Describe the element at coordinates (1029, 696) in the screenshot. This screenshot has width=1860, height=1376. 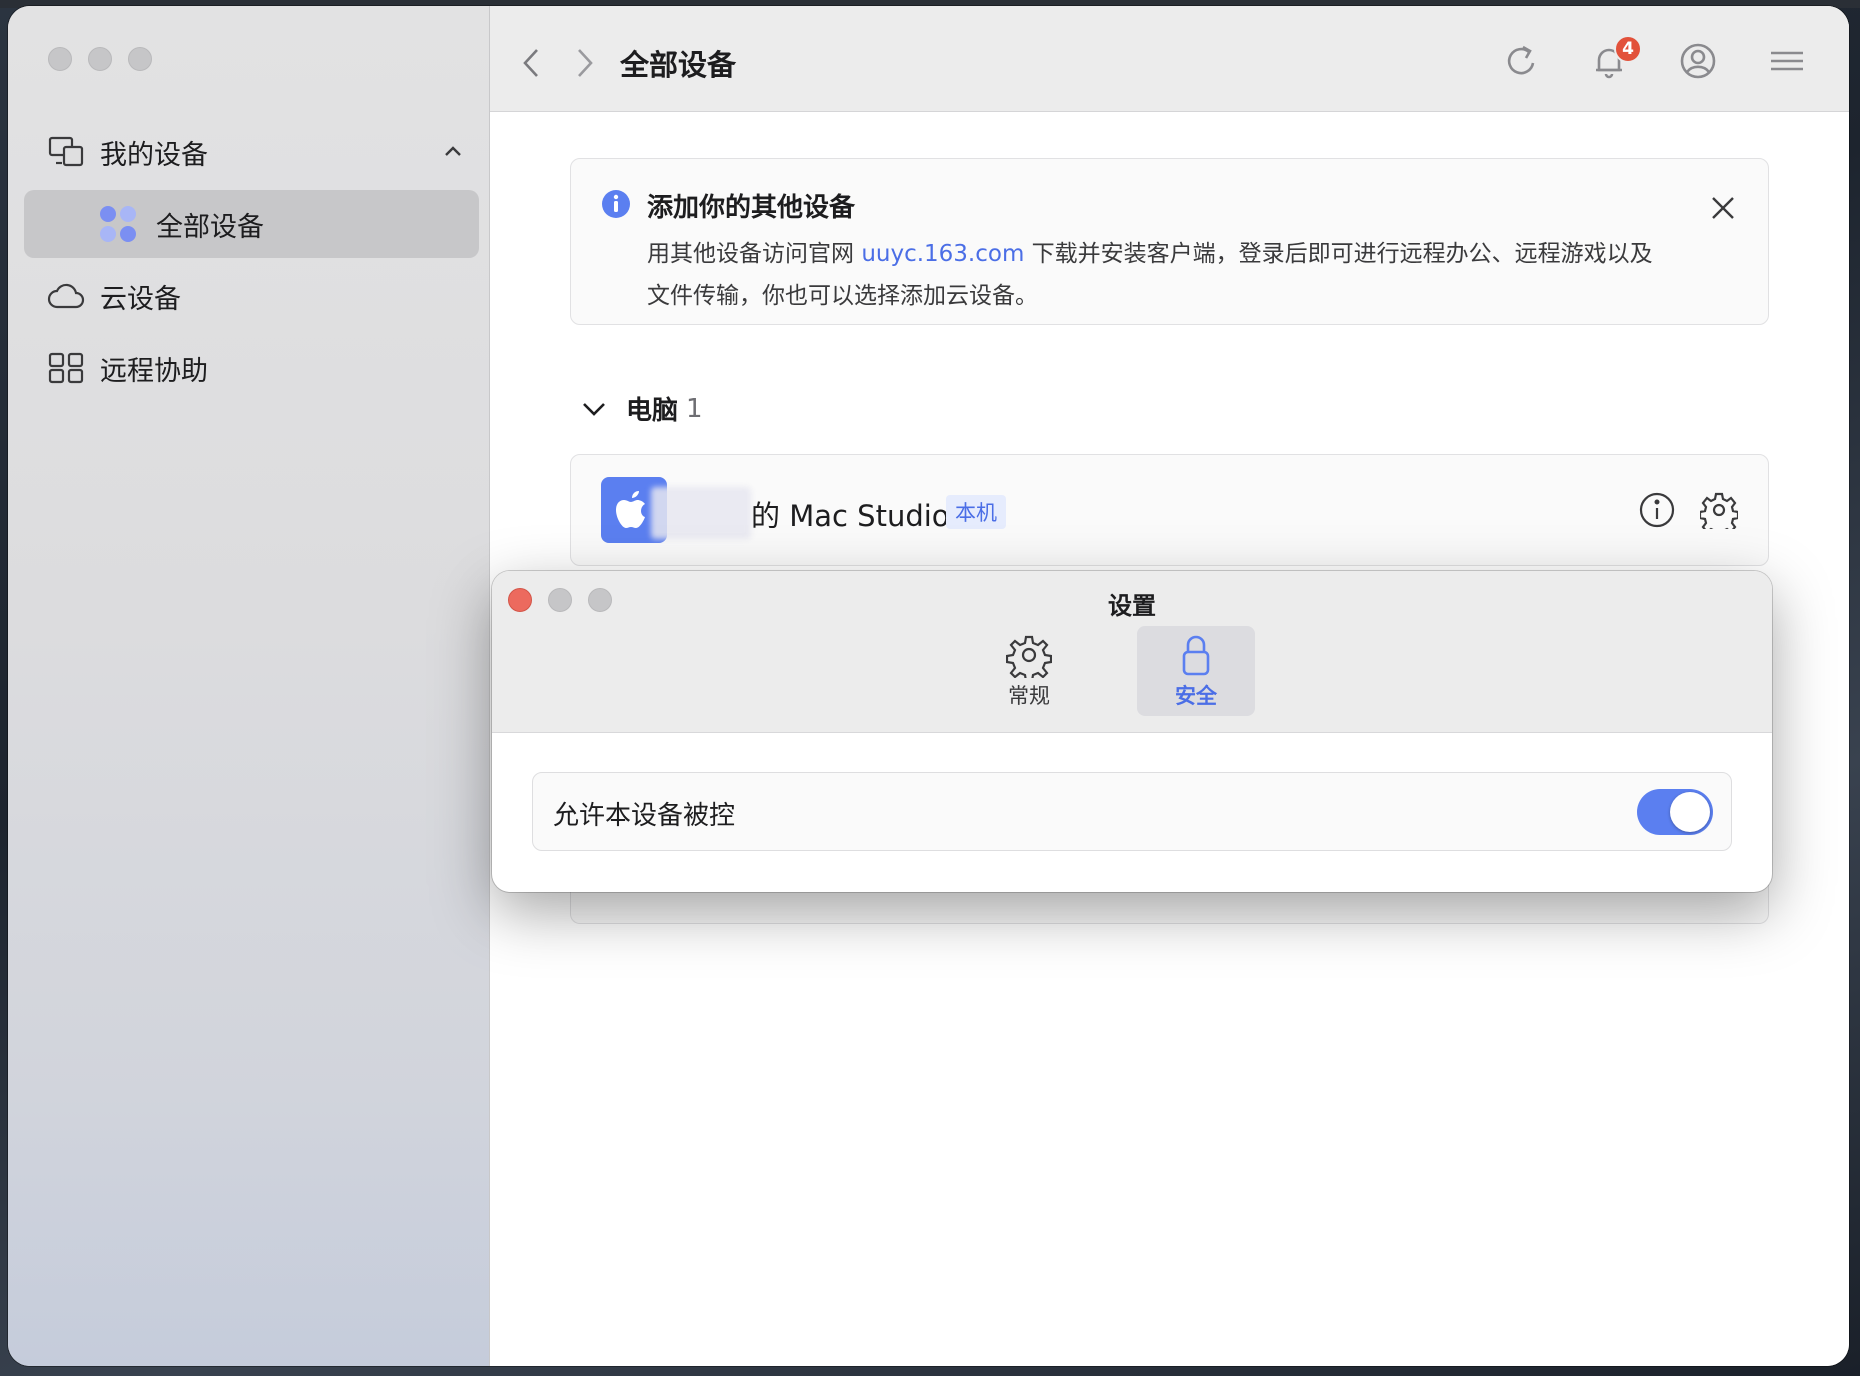
I see `tab-label: 常规` at that location.